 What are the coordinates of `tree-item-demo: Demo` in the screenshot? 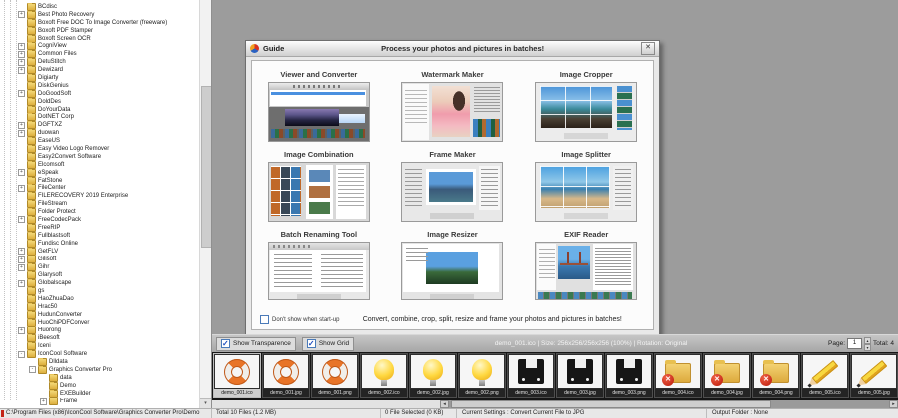 It's located at (99, 385).